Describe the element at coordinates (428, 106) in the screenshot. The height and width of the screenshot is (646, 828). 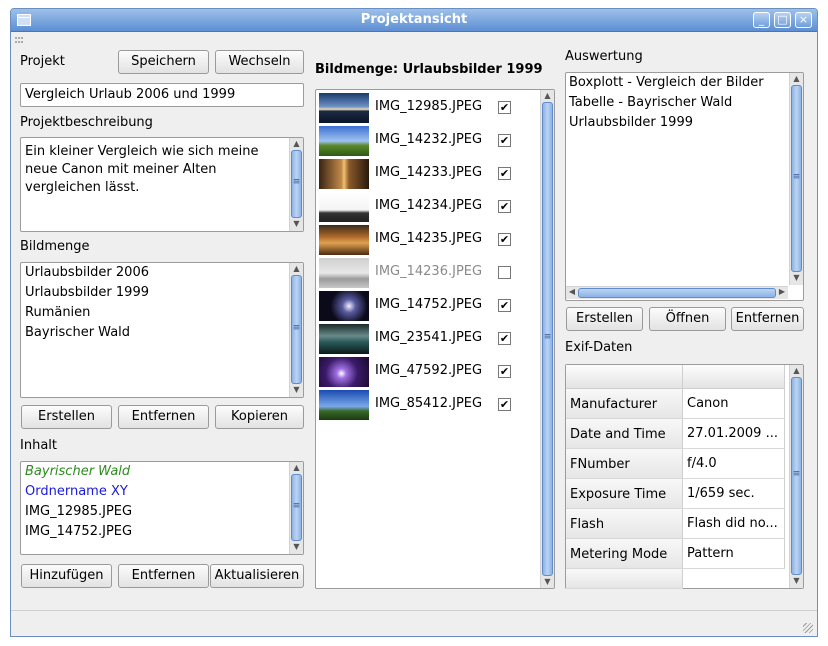
I see `image-filename: IMG_12985.JPEG` at that location.